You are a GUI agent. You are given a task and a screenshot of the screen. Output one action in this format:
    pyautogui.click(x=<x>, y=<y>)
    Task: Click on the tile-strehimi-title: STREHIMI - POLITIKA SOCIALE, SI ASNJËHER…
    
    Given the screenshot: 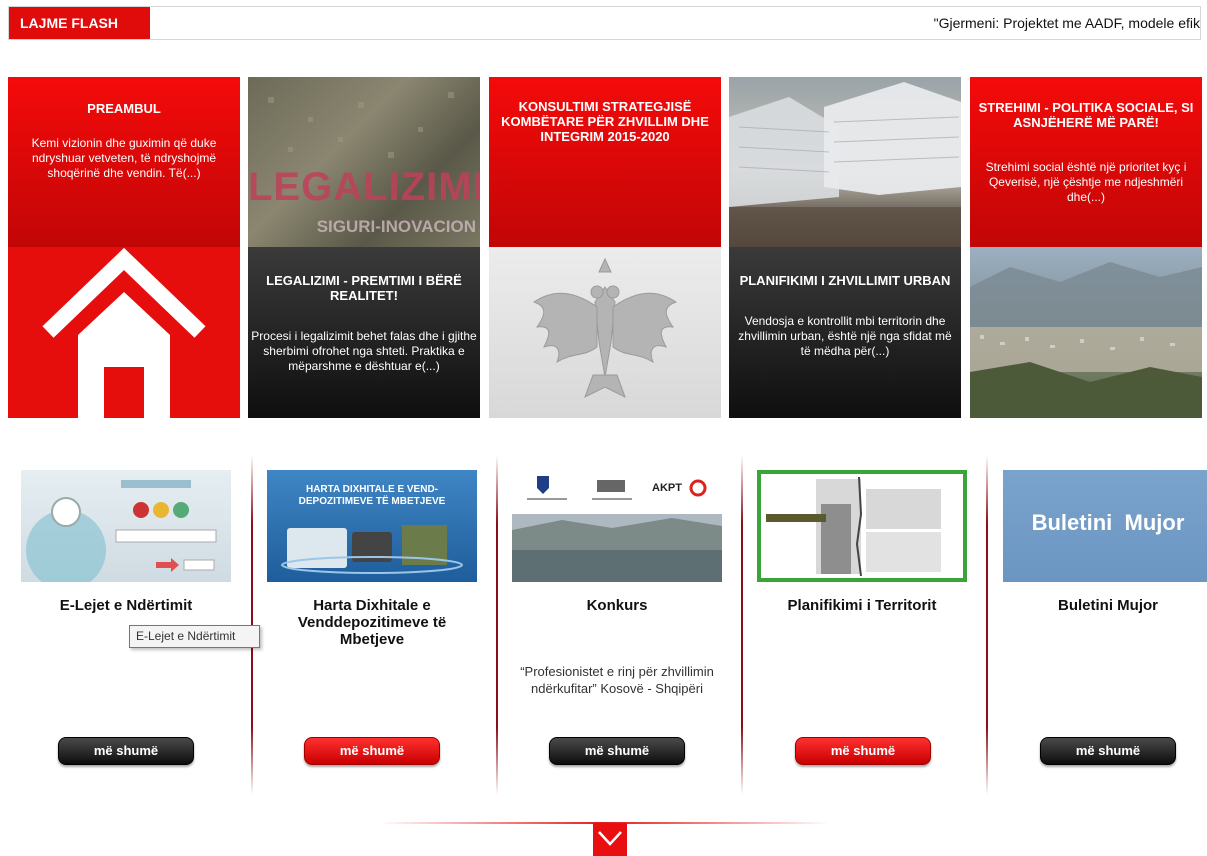 What is the action you would take?
    pyautogui.click(x=1086, y=115)
    